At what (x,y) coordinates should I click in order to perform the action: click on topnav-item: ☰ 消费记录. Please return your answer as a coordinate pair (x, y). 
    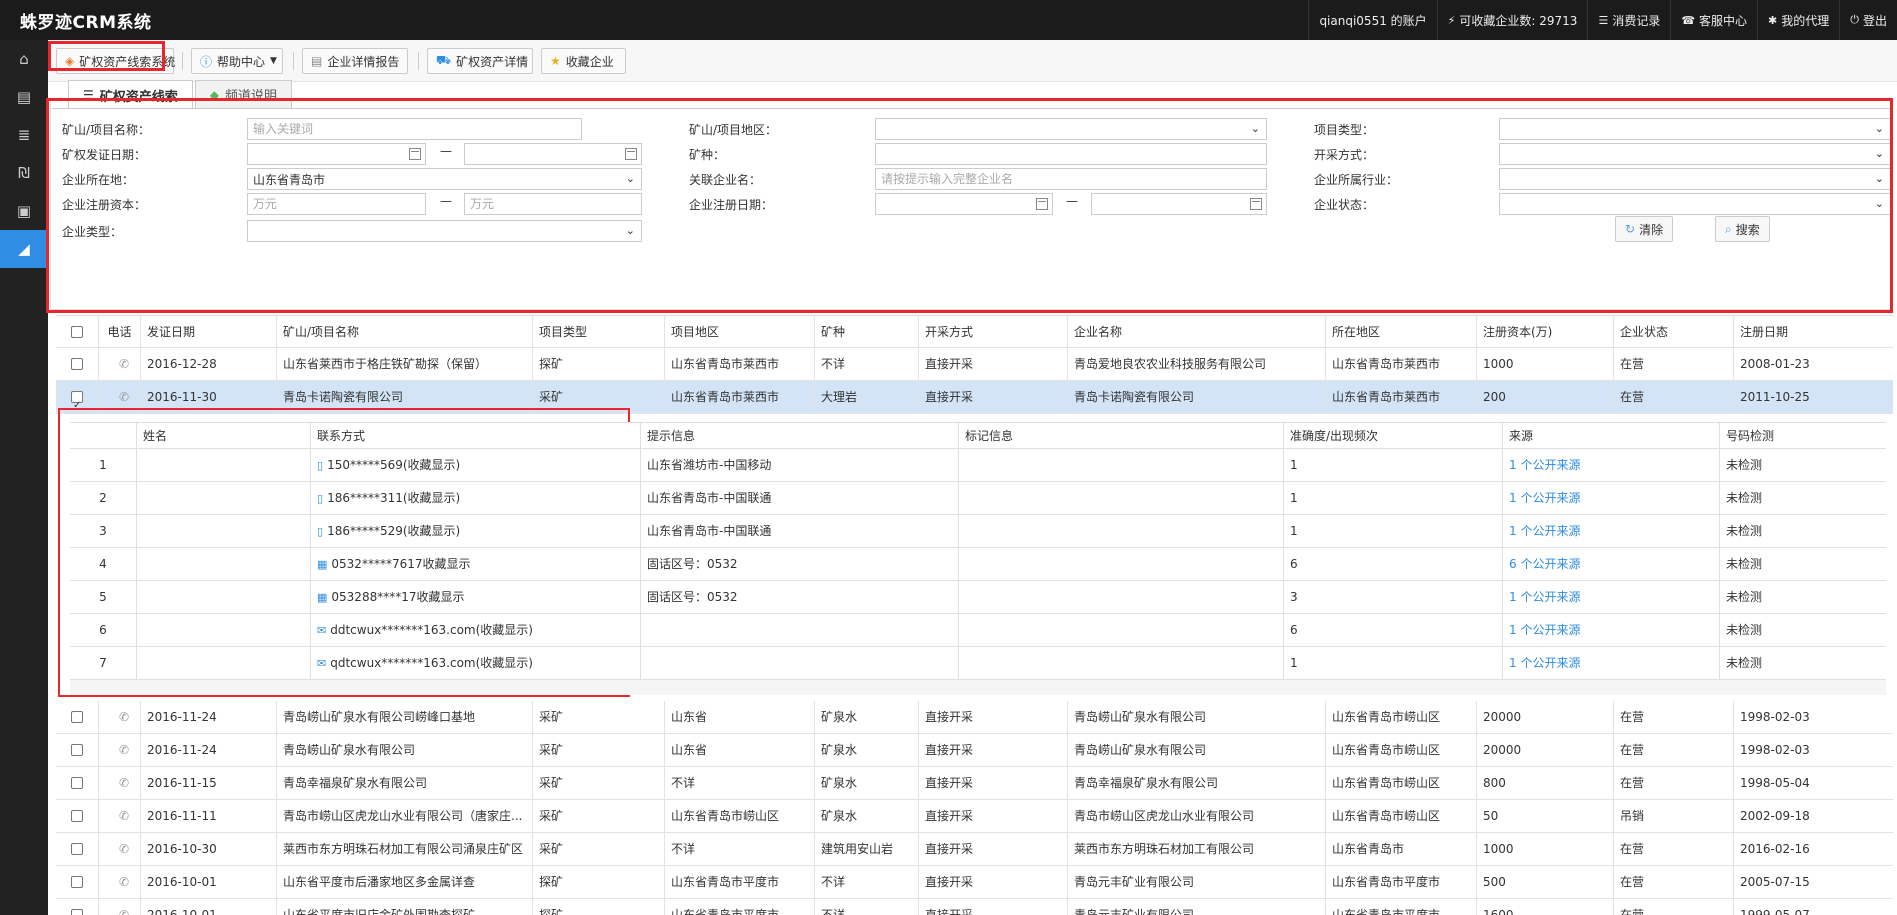
    Looking at the image, I should click on (1628, 20).